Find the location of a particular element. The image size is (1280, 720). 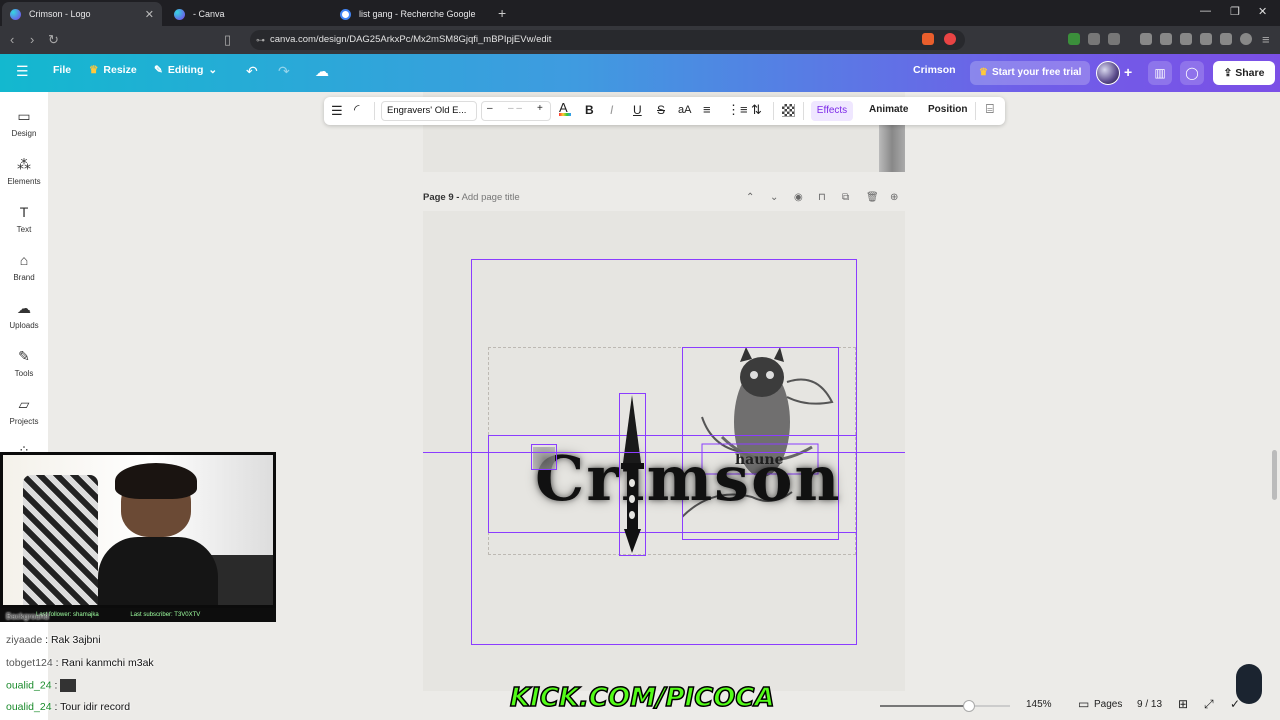

window-close-icon: ✕ is located at coordinates (1262, 11).